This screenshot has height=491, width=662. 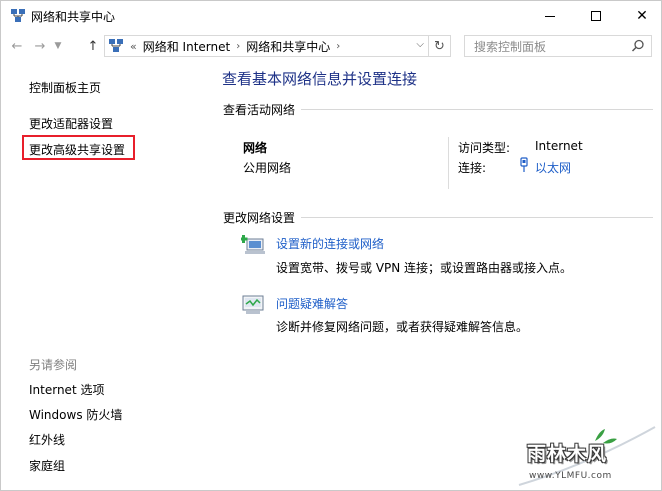 What do you see at coordinates (472, 168) in the screenshot?
I see `connections-label: 连接:` at bounding box center [472, 168].